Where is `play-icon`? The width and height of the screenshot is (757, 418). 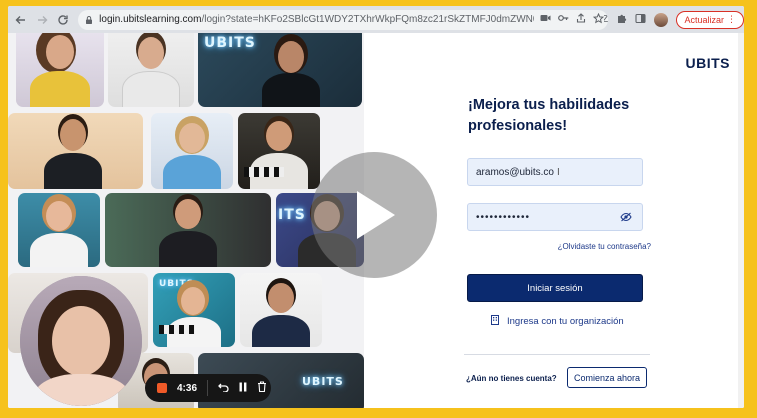
play-icon is located at coordinates (376, 215).